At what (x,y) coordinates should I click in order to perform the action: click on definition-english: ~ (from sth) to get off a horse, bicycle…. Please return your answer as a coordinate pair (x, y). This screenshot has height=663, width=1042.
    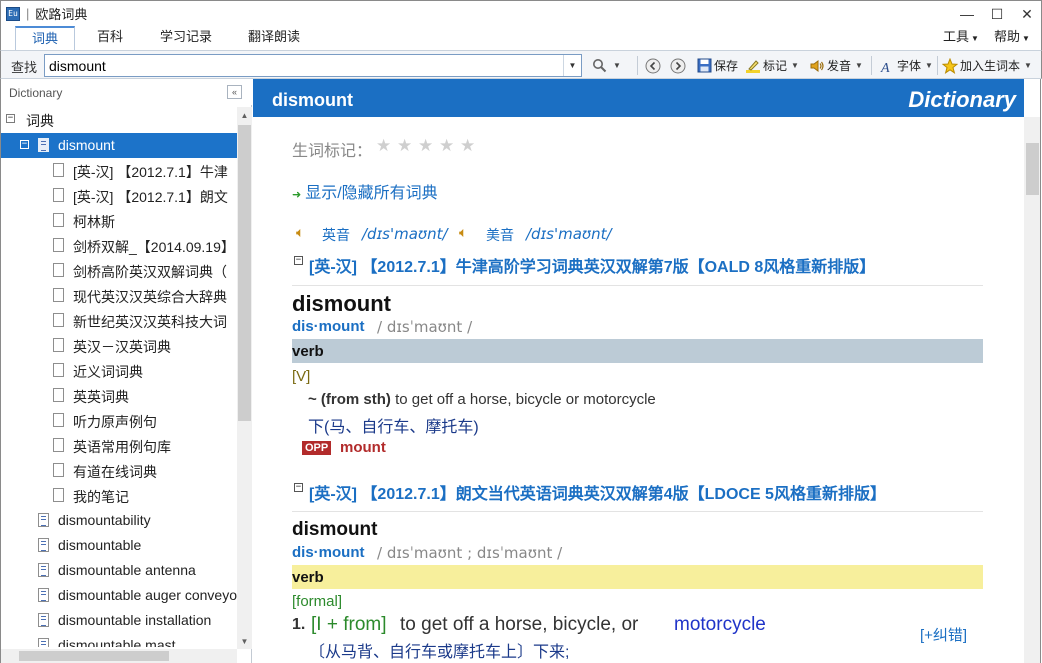
    Looking at the image, I should click on (482, 399).